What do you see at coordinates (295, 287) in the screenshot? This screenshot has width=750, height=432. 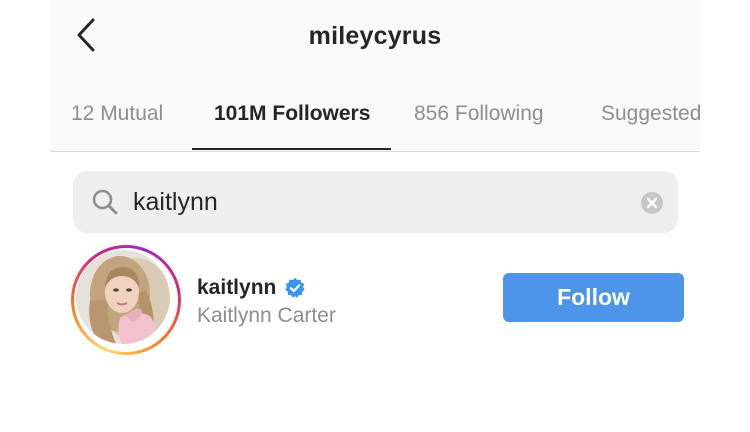 I see `verified-badge-icon` at bounding box center [295, 287].